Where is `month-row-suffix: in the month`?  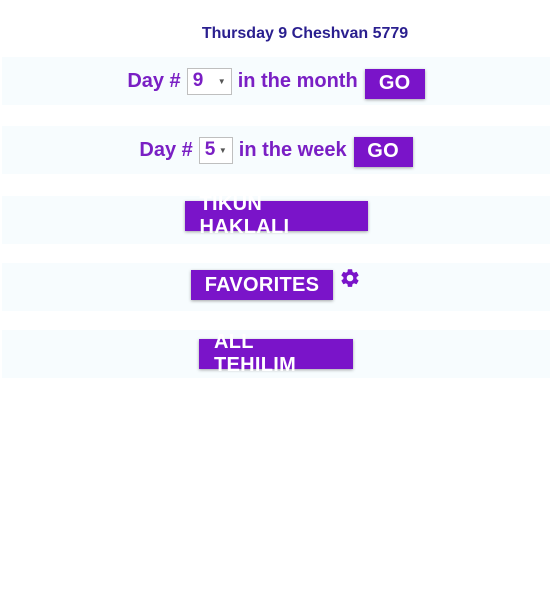
month-row-suffix: in the month is located at coordinates (297, 80).